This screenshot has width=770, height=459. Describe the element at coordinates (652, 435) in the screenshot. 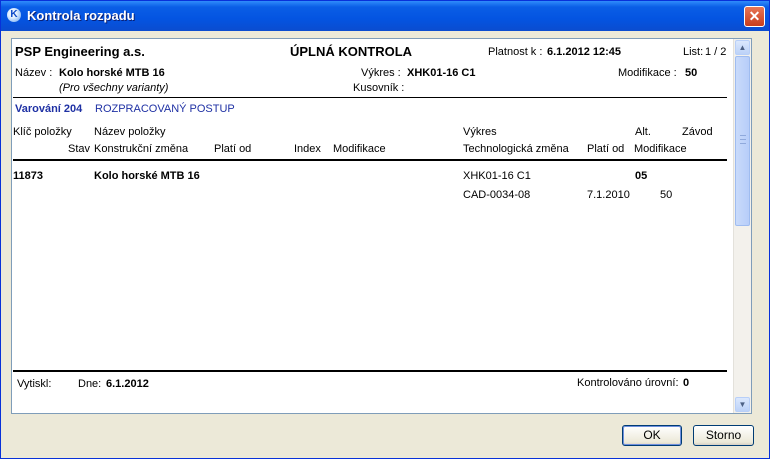

I see `ok-button: OK` at that location.